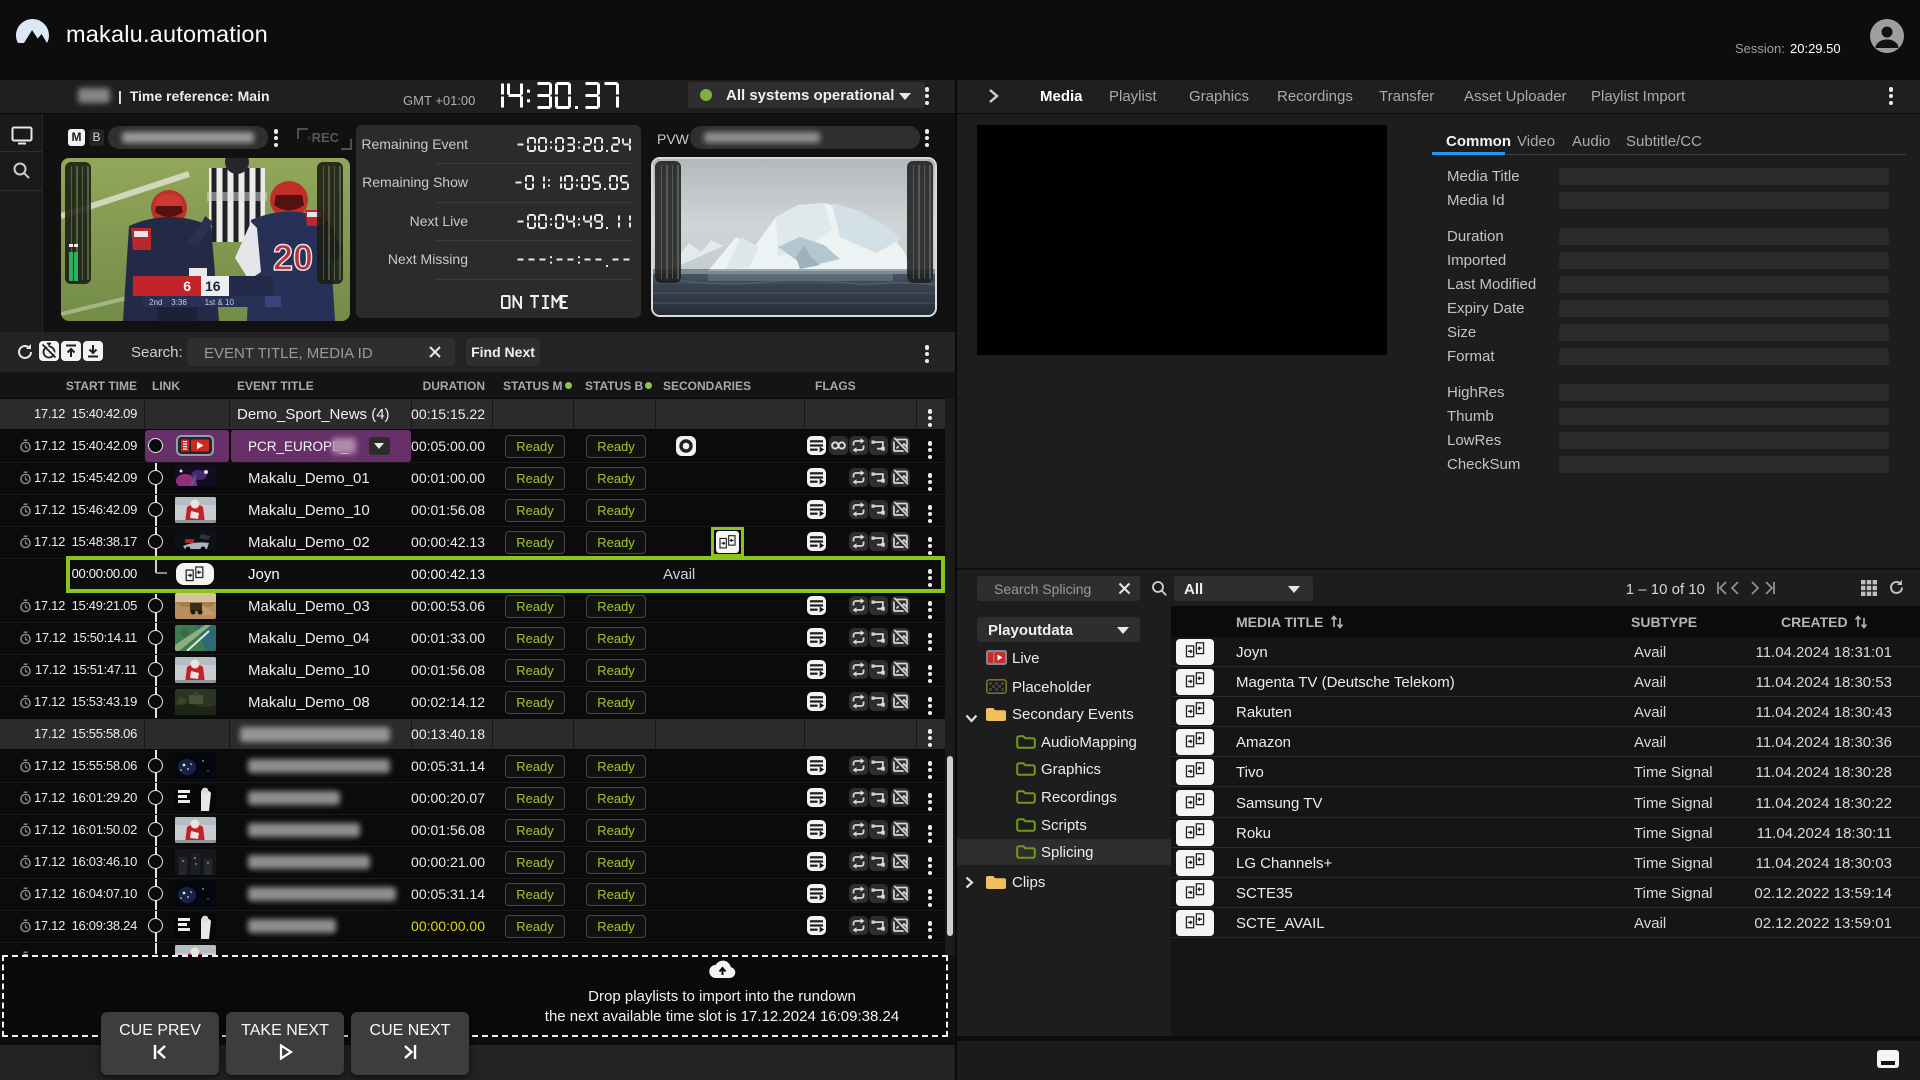 The height and width of the screenshot is (1080, 1920). What do you see at coordinates (293, 257) in the screenshot?
I see `svg-text: 20` at bounding box center [293, 257].